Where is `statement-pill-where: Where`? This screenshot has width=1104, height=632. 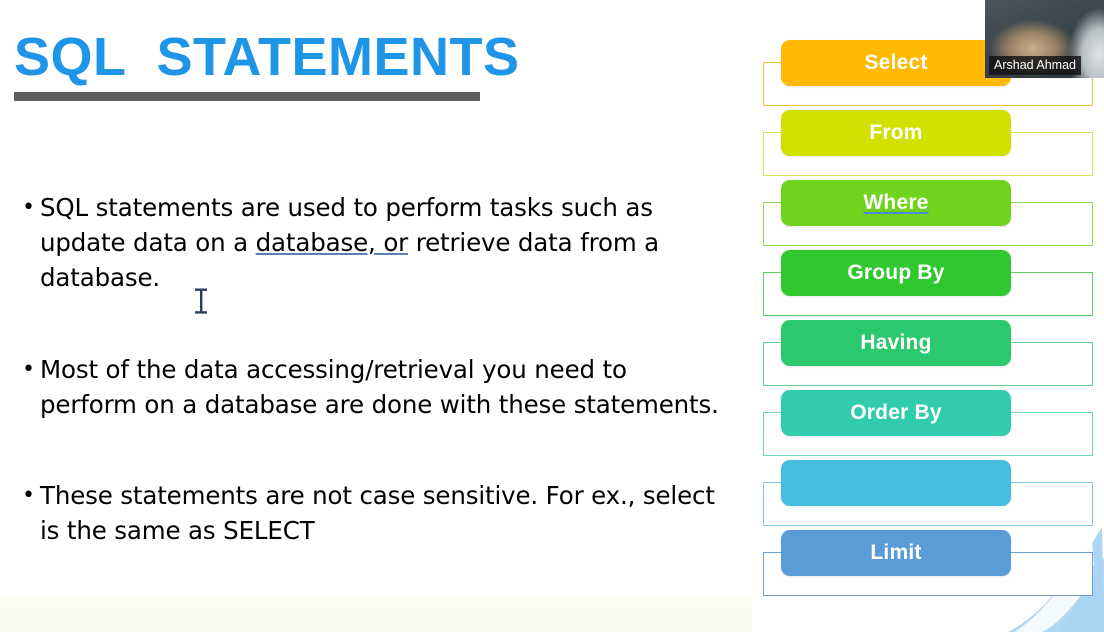
statement-pill-where: Where is located at coordinates (896, 203).